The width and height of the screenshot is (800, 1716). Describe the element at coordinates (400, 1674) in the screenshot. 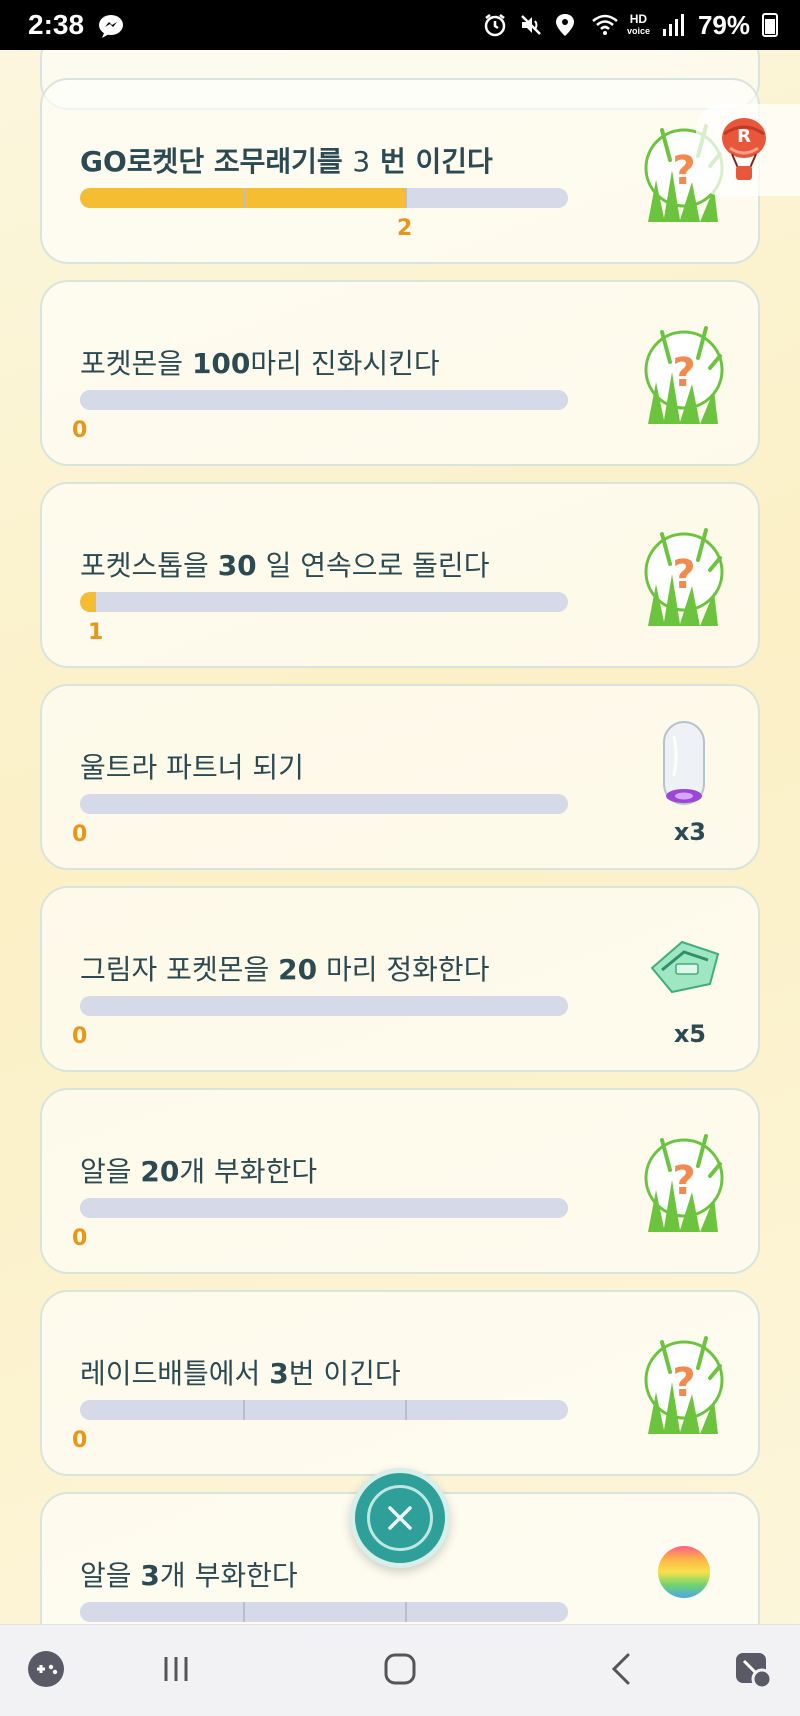

I see `home-icon` at that location.